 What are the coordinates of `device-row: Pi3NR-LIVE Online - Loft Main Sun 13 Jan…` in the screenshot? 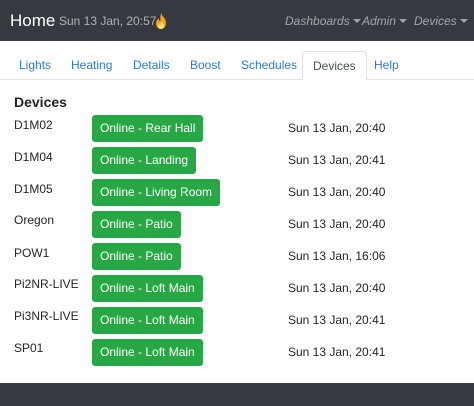 It's located at (237, 321).